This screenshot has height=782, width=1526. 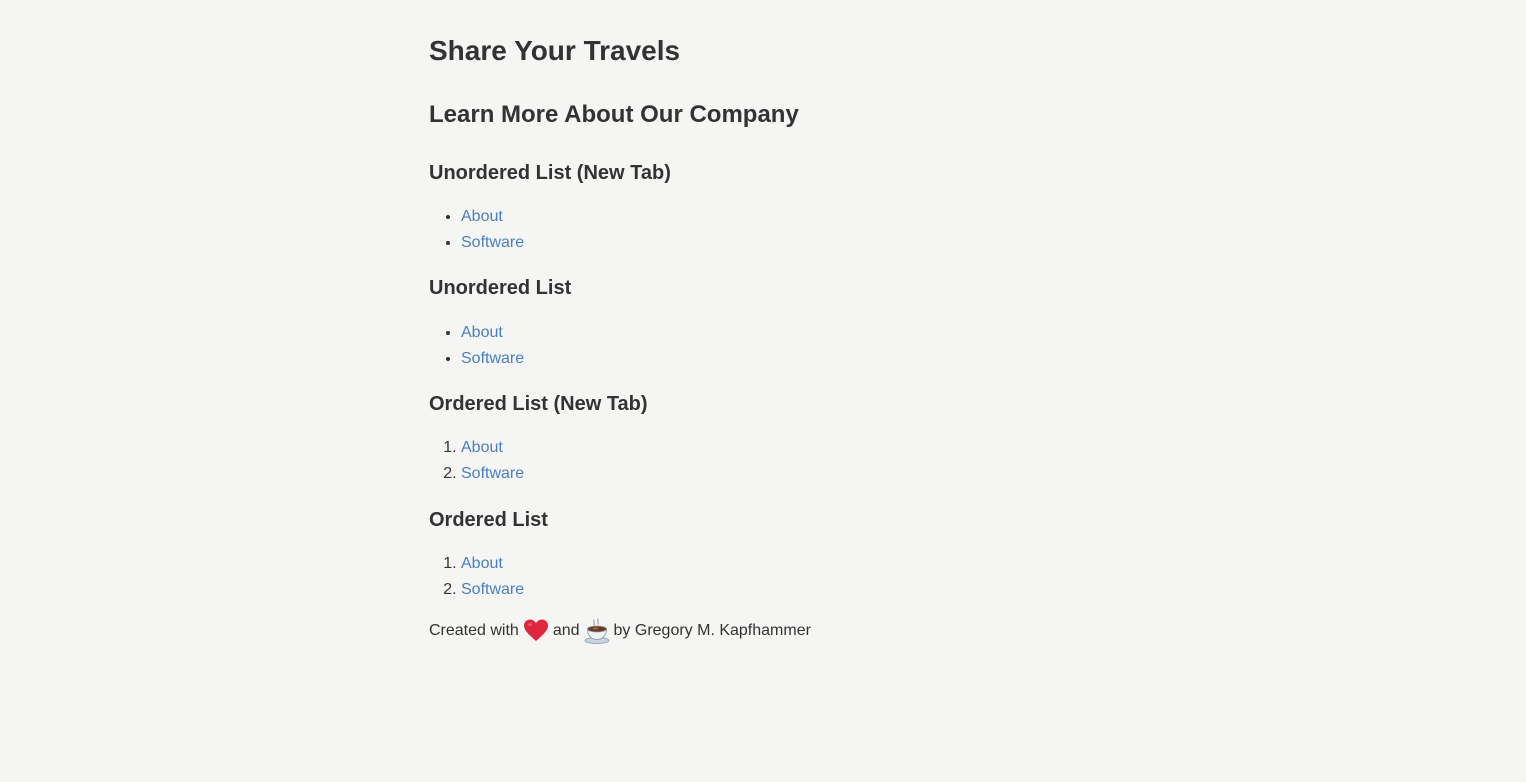 I want to click on section-heading-unordered: Unordered List, so click(x=500, y=288).